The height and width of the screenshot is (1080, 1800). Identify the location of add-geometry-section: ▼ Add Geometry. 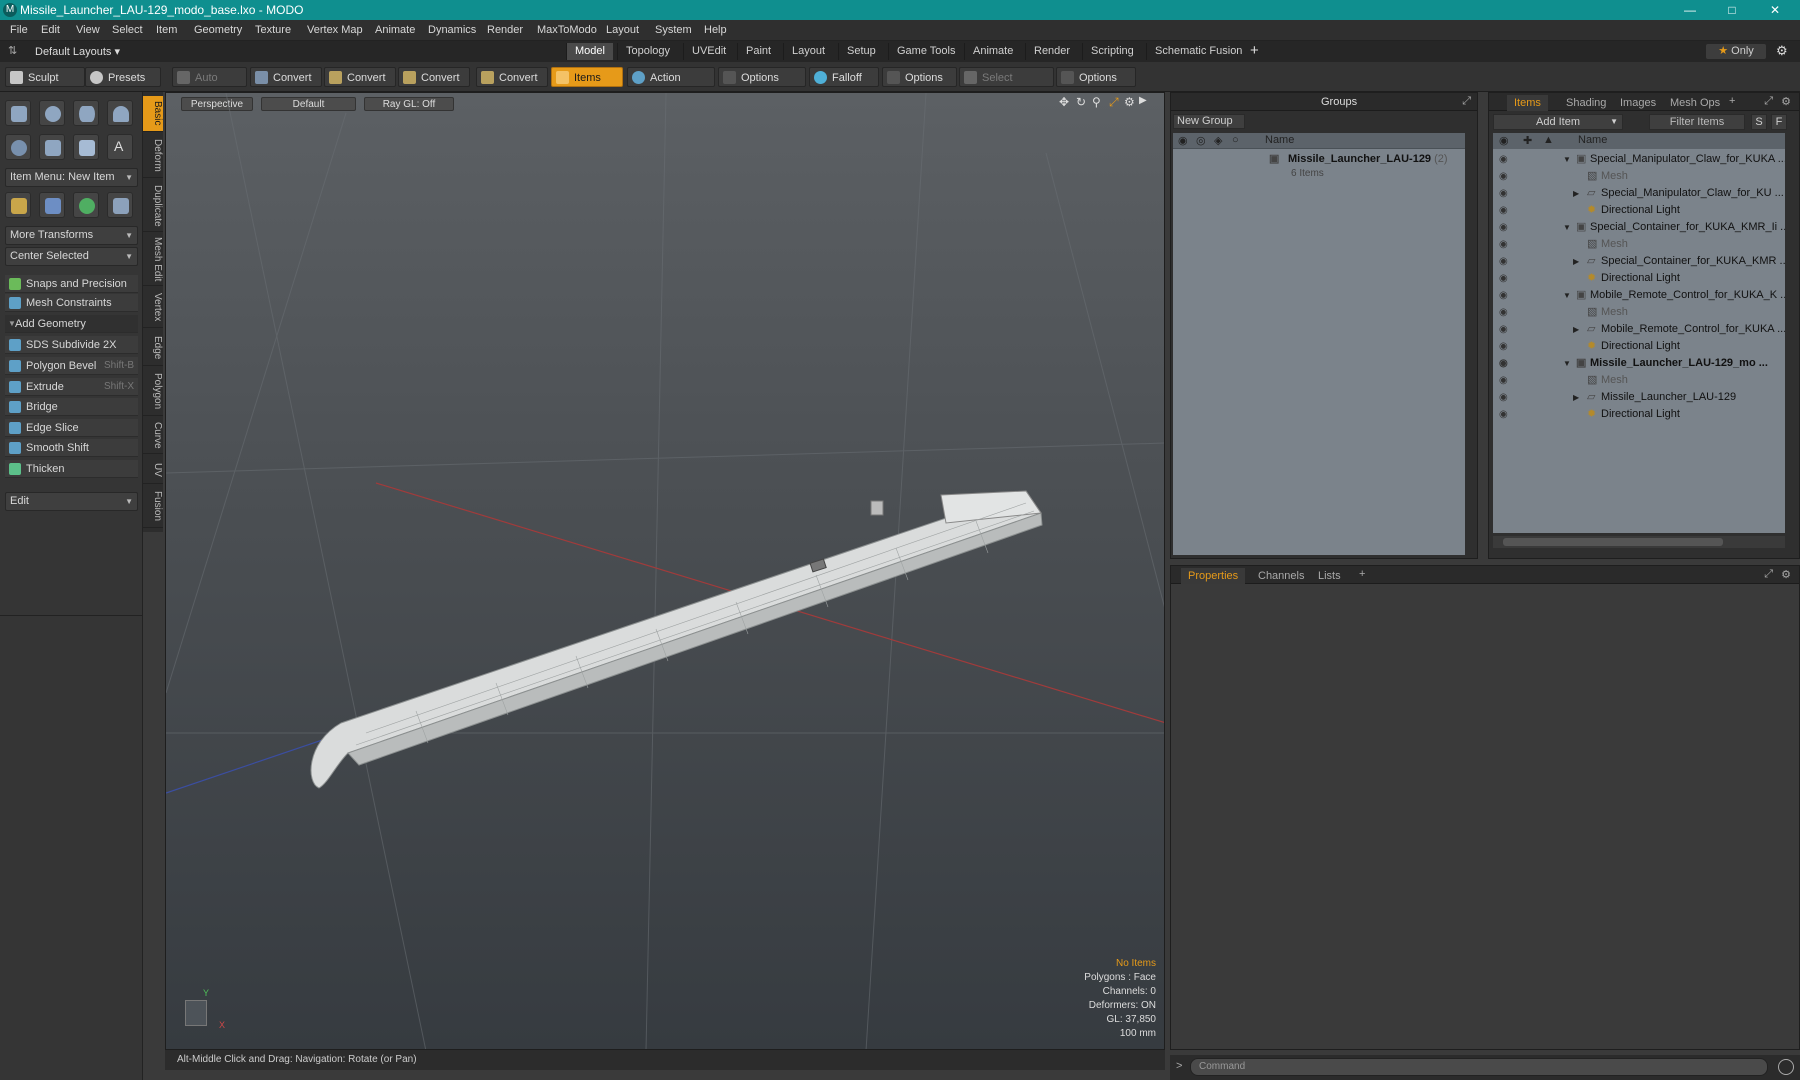
(71, 324).